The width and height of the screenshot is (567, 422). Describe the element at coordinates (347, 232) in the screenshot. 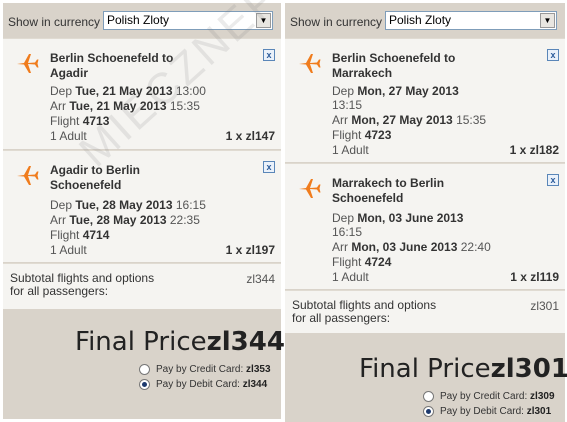

I see `departure-time: 16:15` at that location.